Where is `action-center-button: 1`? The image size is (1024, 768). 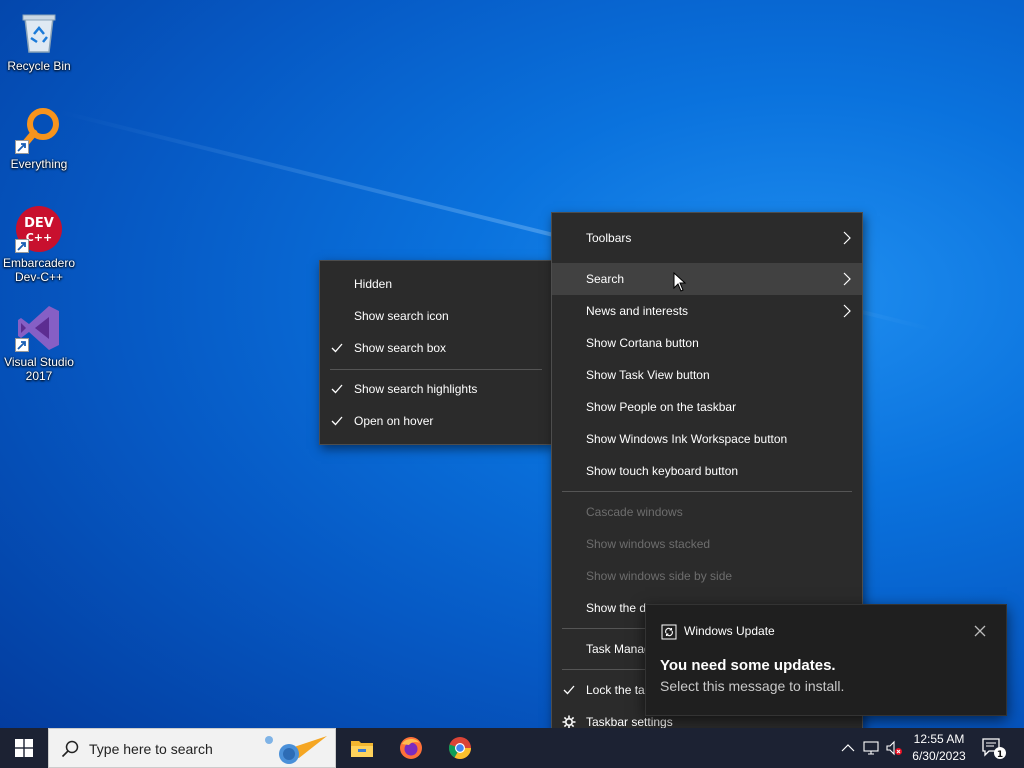 action-center-button: 1 is located at coordinates (993, 748).